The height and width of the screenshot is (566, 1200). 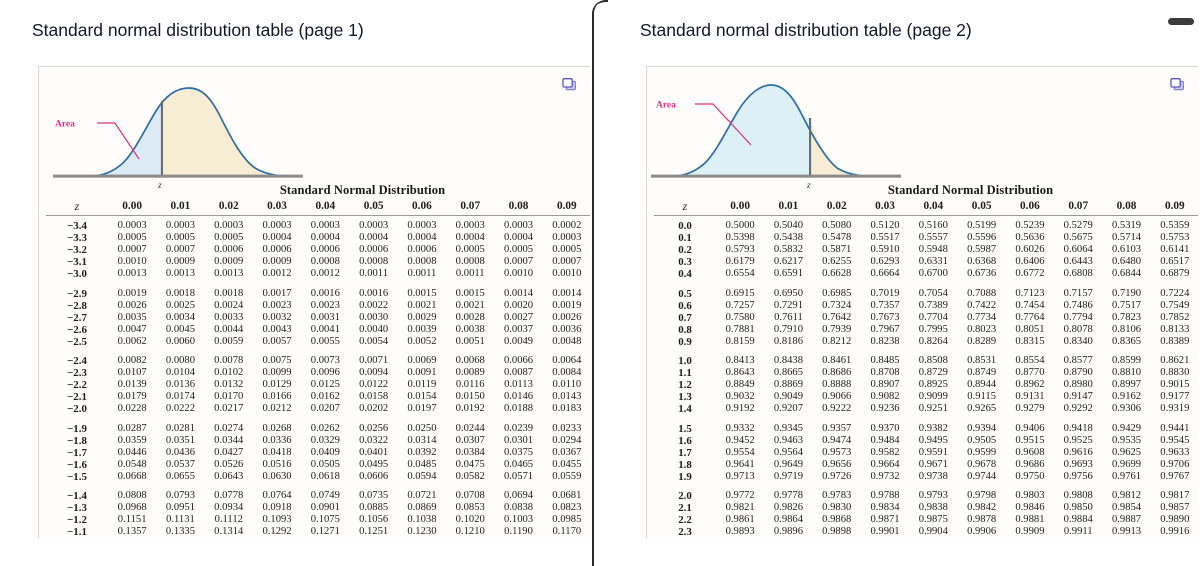 What do you see at coordinates (422, 532) in the screenshot?
I see `cell-value: 0.1230` at bounding box center [422, 532].